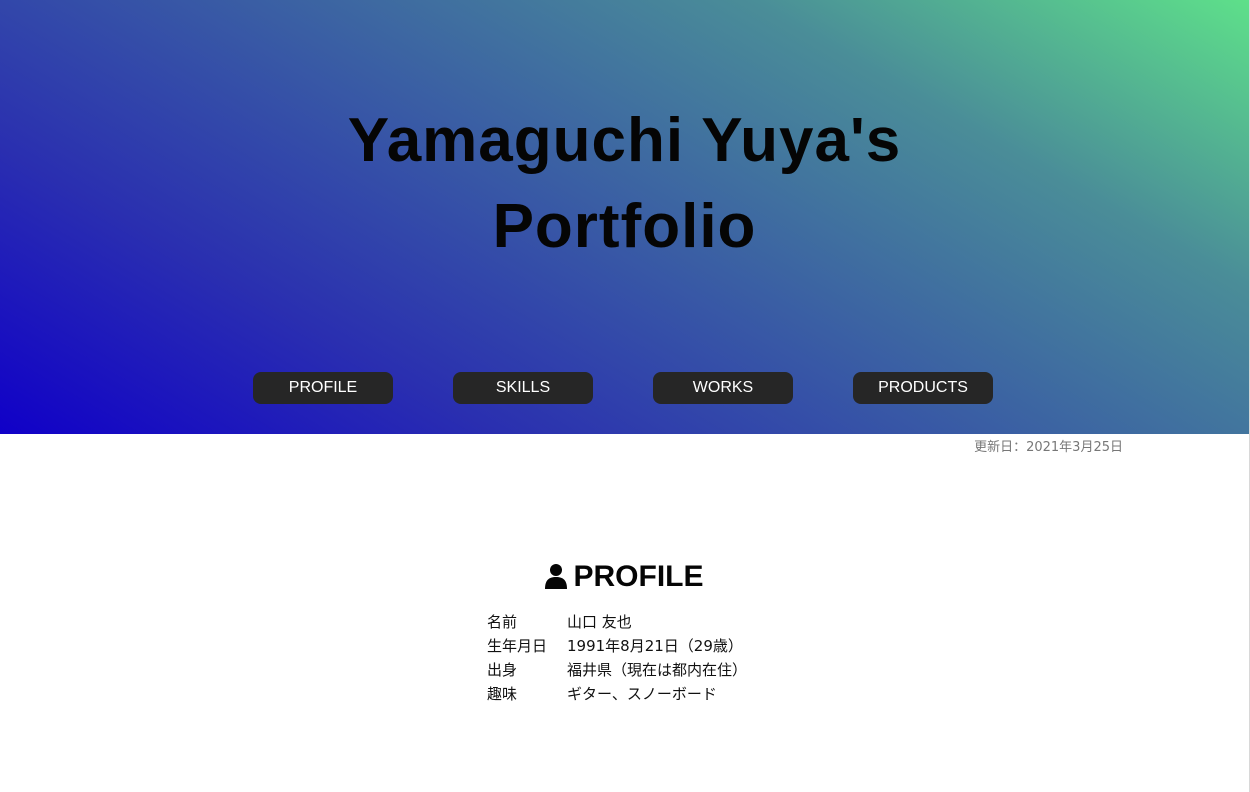 The height and width of the screenshot is (792, 1250). What do you see at coordinates (523, 388) in the screenshot?
I see `nav-button-skills: SKILLS` at bounding box center [523, 388].